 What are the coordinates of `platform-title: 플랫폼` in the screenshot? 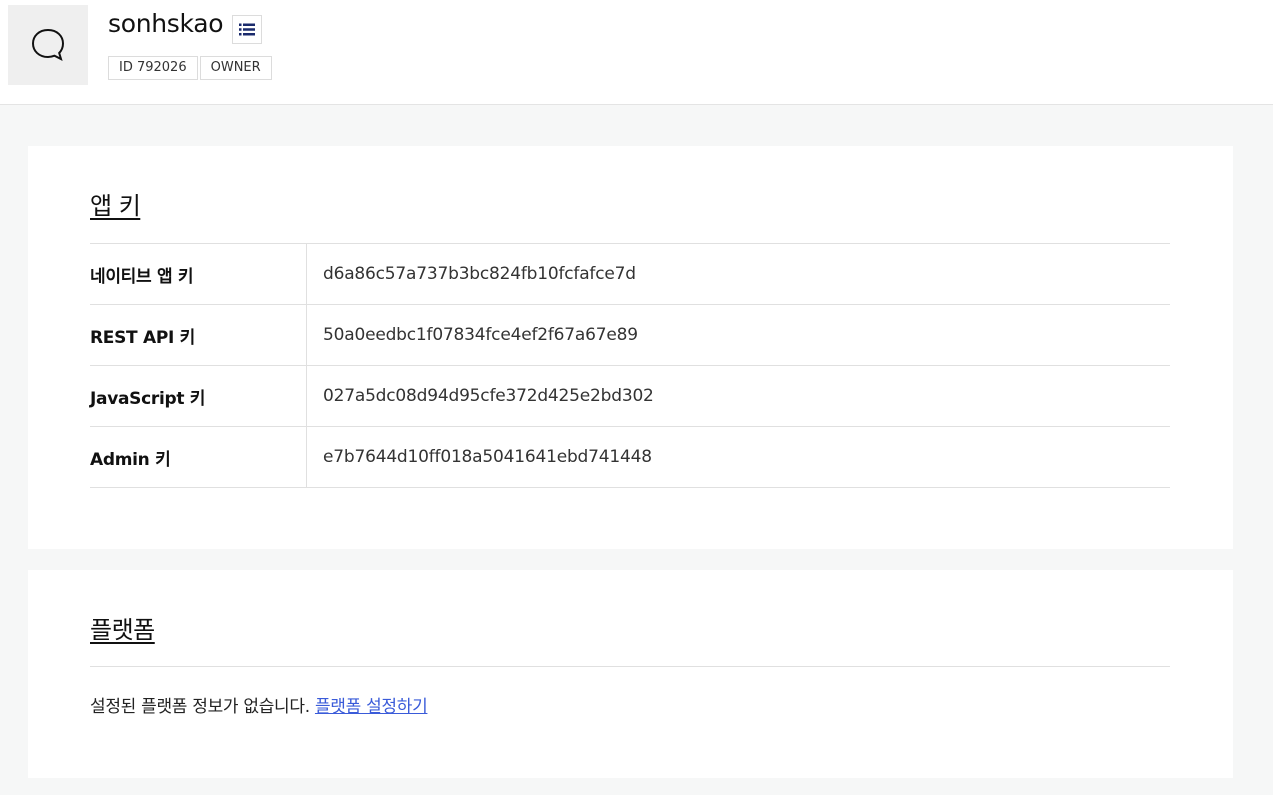 It's located at (122, 630).